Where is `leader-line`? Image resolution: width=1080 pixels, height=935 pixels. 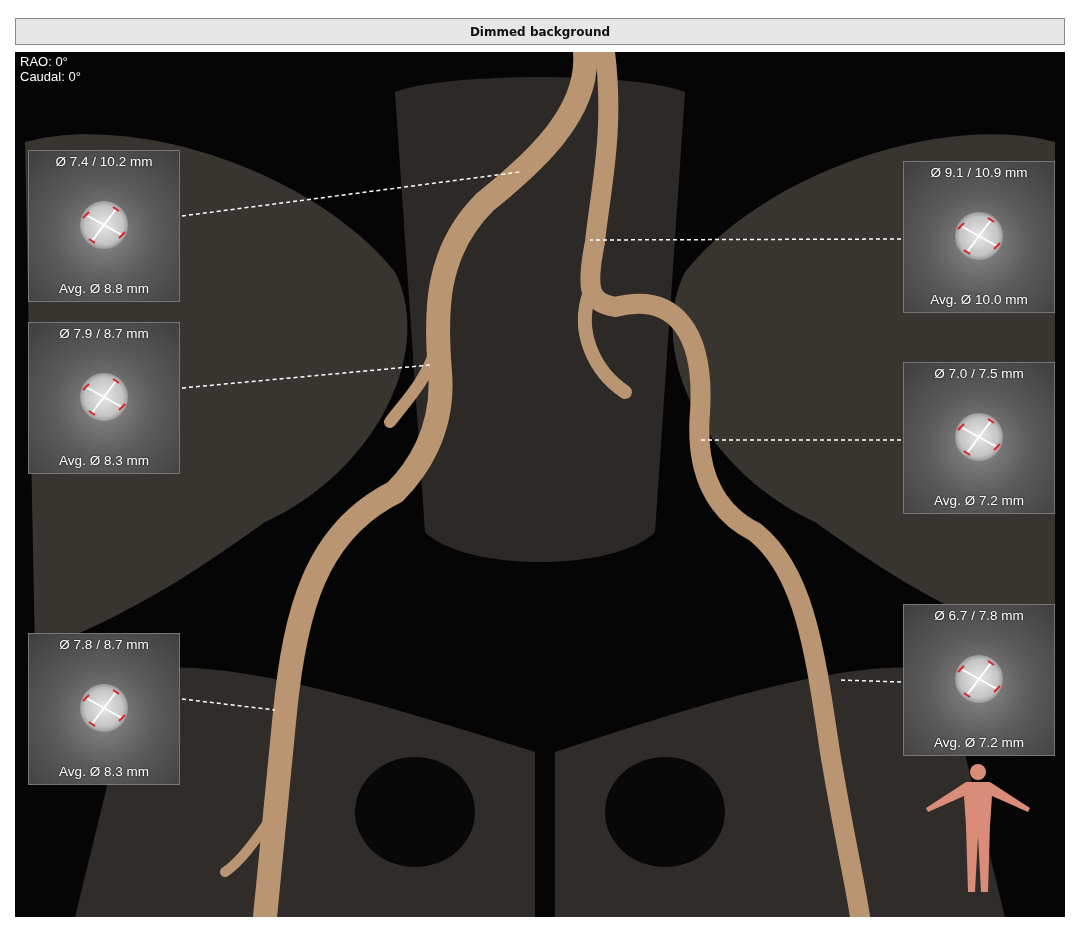
leader-line is located at coordinates (870, 681).